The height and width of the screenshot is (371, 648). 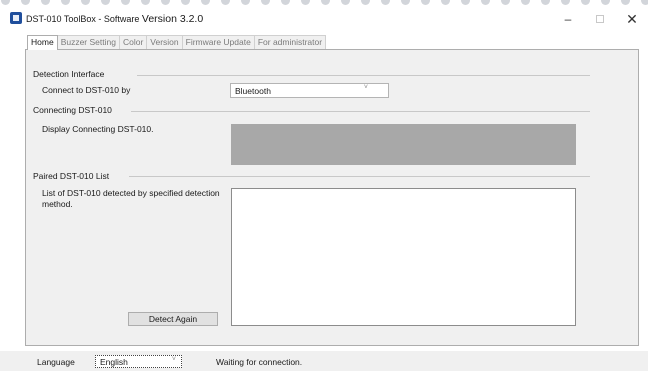 What do you see at coordinates (360, 111) in the screenshot?
I see `connecting-divider` at bounding box center [360, 111].